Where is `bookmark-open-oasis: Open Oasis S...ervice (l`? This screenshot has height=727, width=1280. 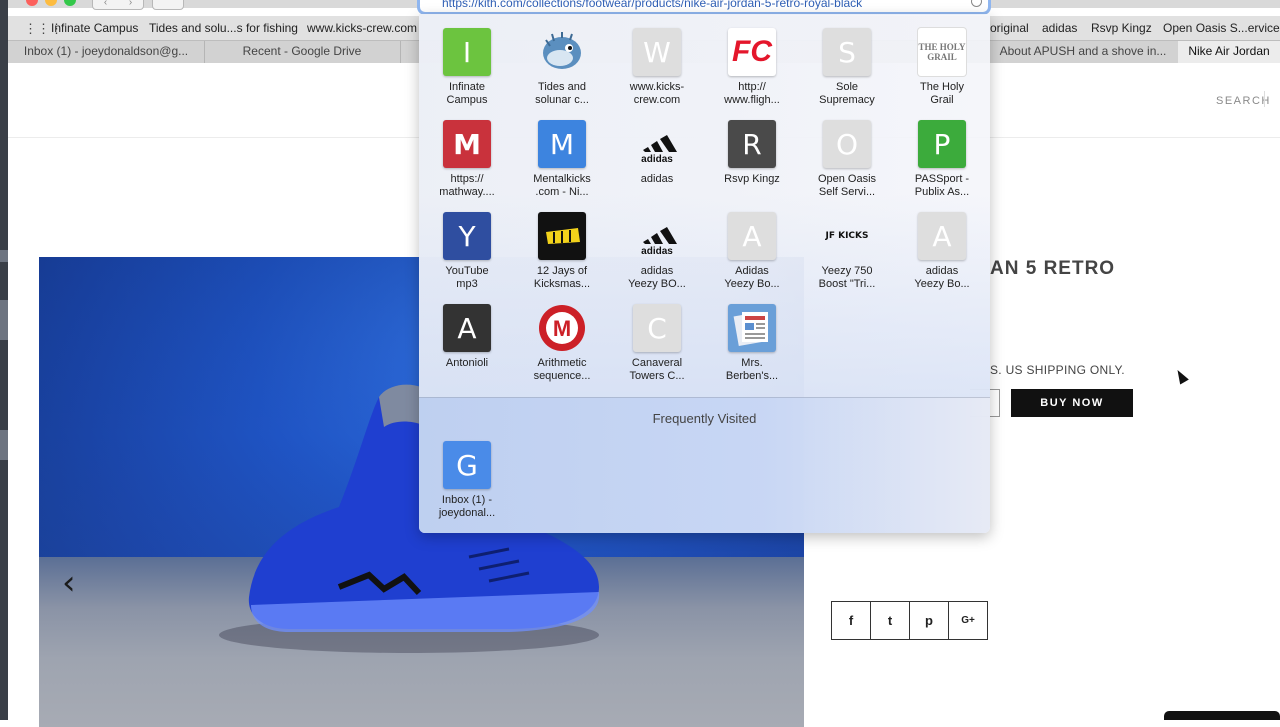 bookmark-open-oasis: Open Oasis S...ervice (l is located at coordinates (1221, 28).